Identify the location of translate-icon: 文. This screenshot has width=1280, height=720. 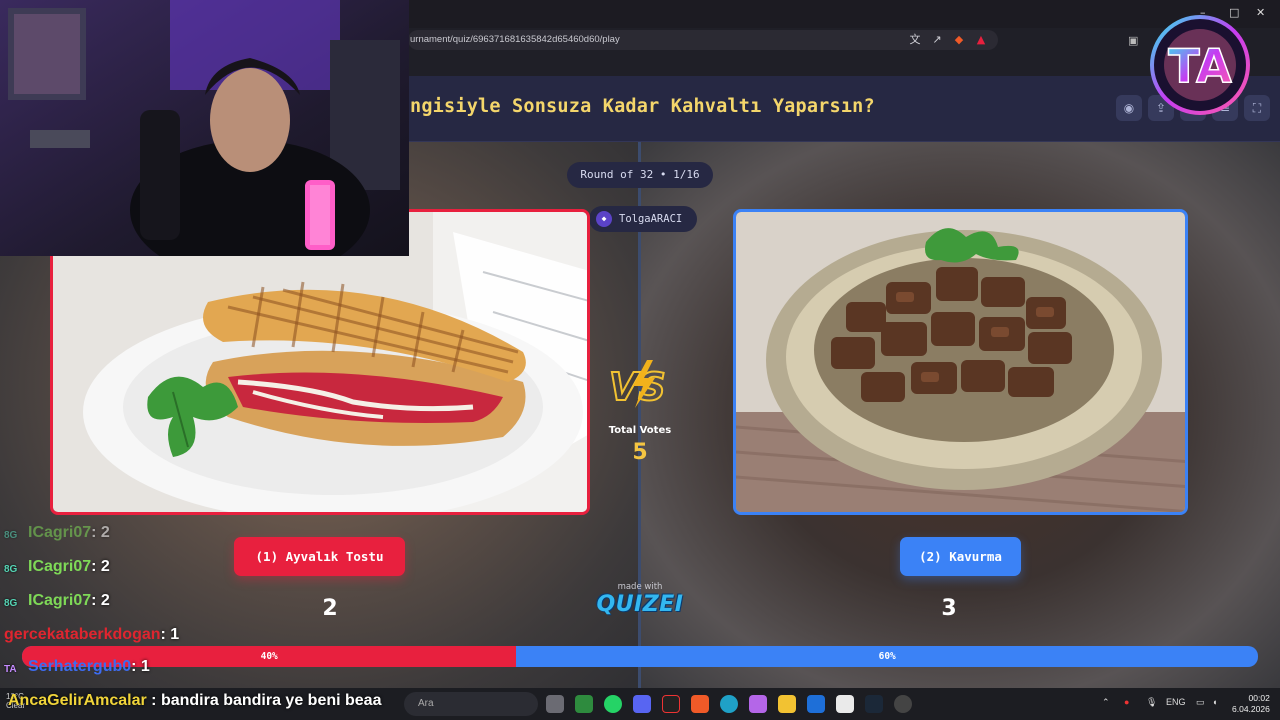
(915, 40).